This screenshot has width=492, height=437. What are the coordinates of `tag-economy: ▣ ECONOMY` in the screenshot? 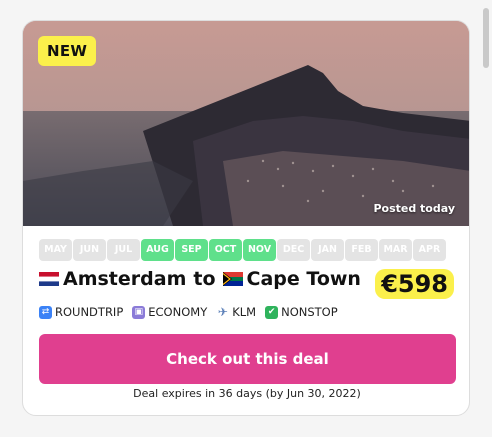 It's located at (169, 312).